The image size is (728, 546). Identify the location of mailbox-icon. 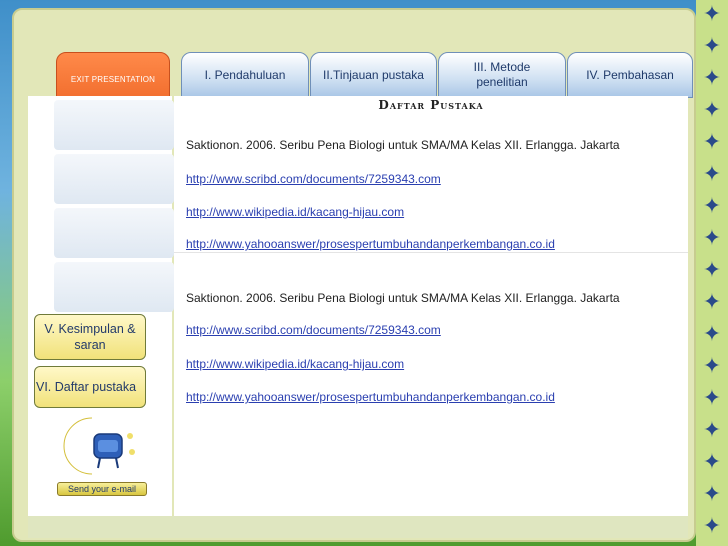
(103, 445).